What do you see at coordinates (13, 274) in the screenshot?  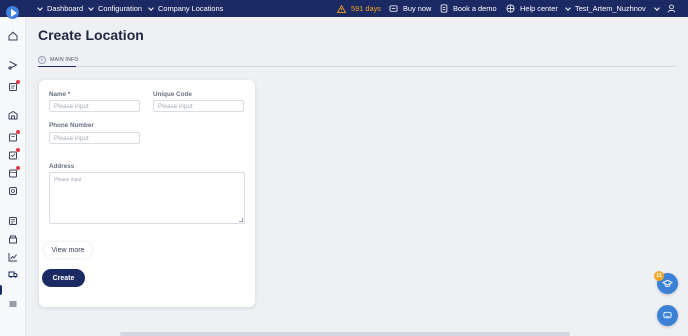 I see `truck-icon` at bounding box center [13, 274].